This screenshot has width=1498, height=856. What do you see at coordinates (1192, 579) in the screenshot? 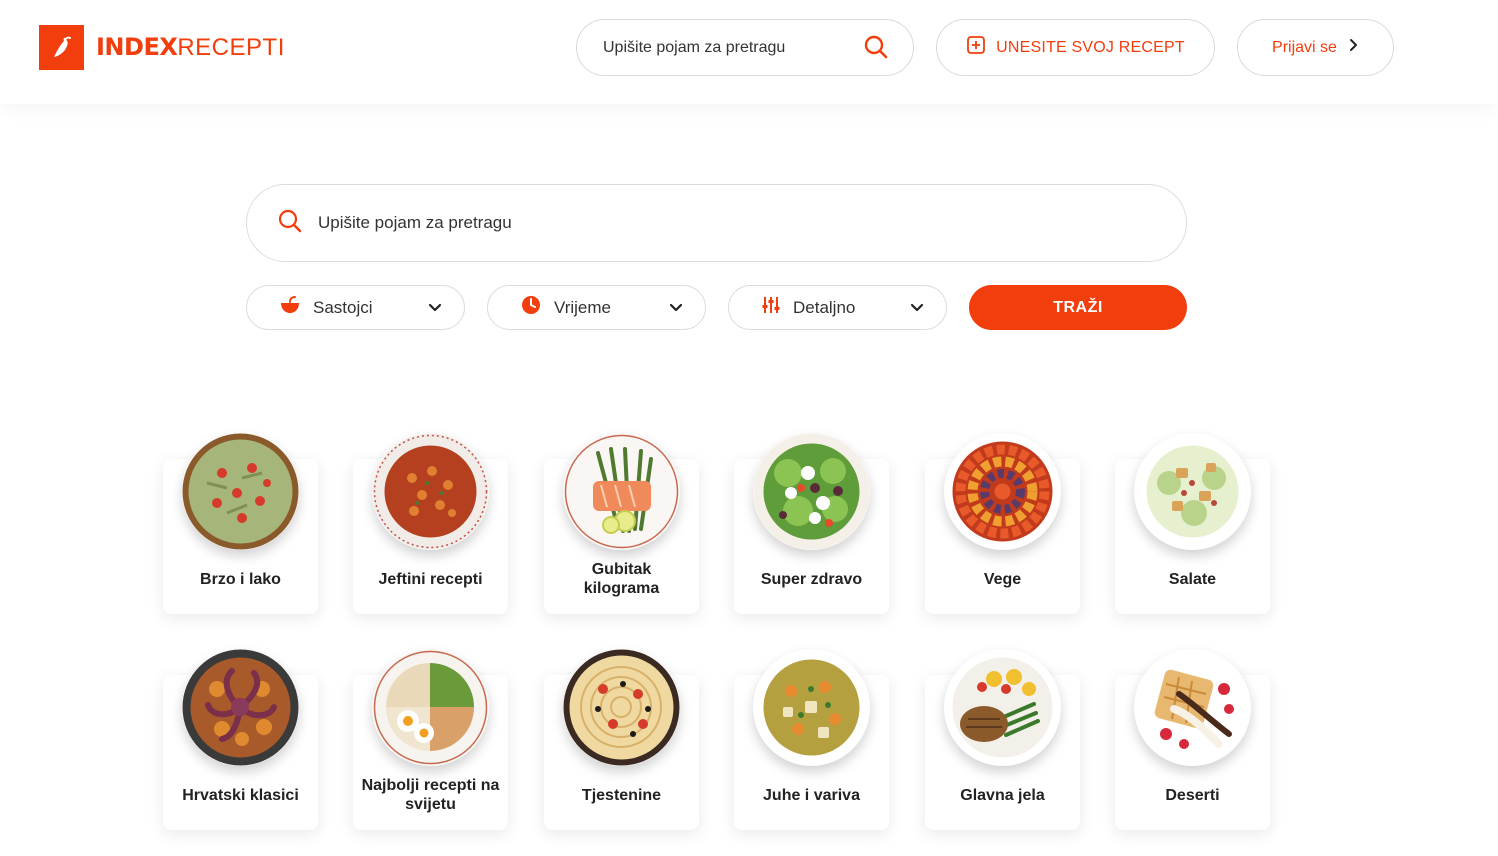
I see `category-label: Salate` at bounding box center [1192, 579].